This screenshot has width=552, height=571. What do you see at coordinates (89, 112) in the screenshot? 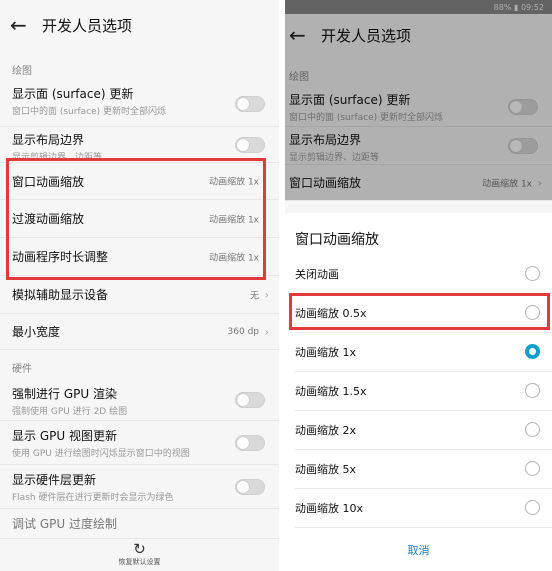
I see `row-sub: 窗口中的面 (surface) 更新时全部闪烁` at bounding box center [89, 112].